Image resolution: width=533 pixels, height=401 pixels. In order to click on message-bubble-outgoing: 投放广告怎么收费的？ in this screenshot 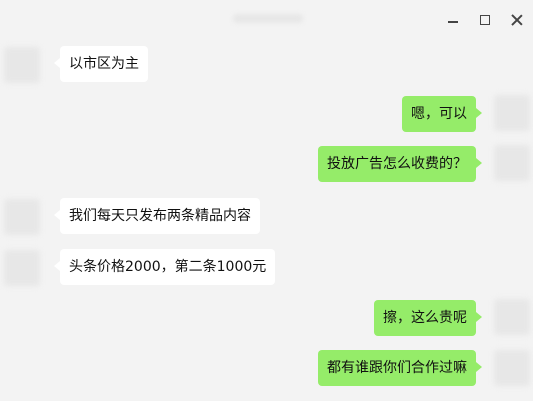, I will do `click(400, 164)`.